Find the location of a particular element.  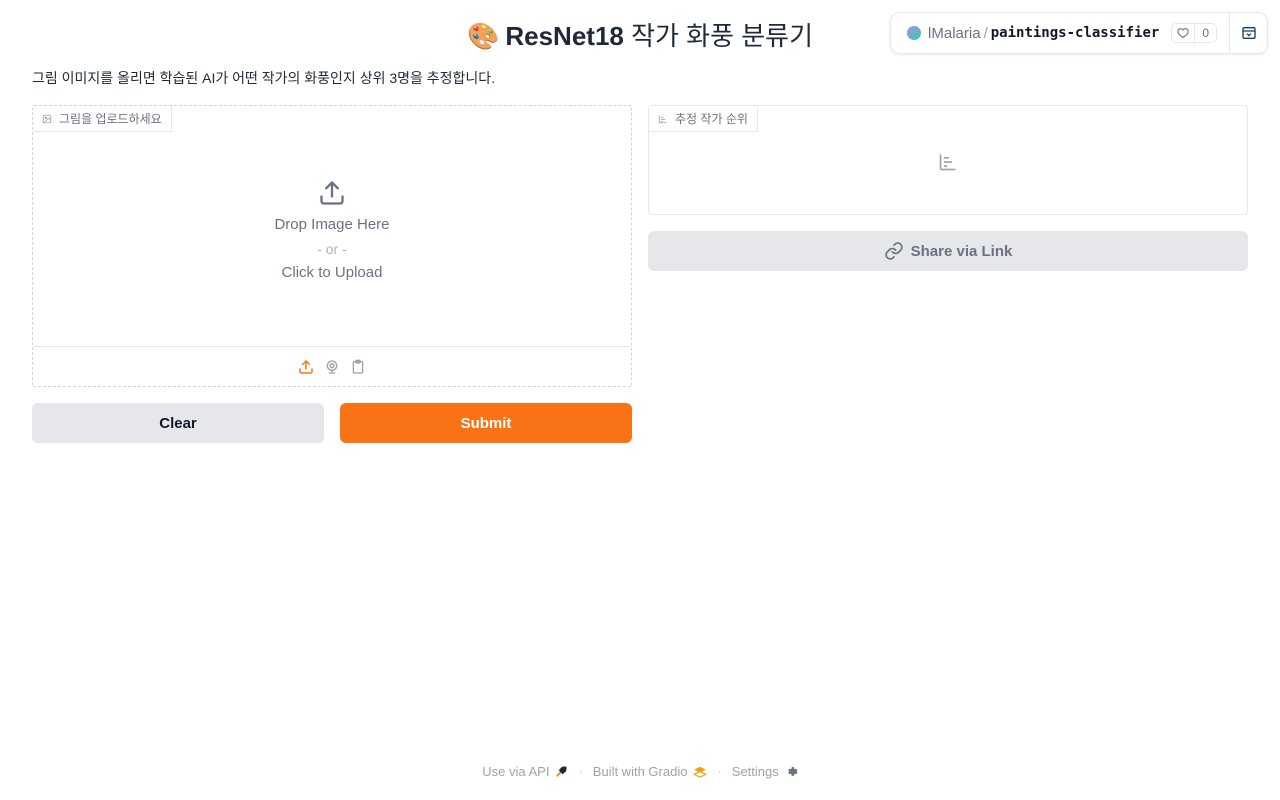

result-label-text: 추정 작가 순위 is located at coordinates (711, 119).